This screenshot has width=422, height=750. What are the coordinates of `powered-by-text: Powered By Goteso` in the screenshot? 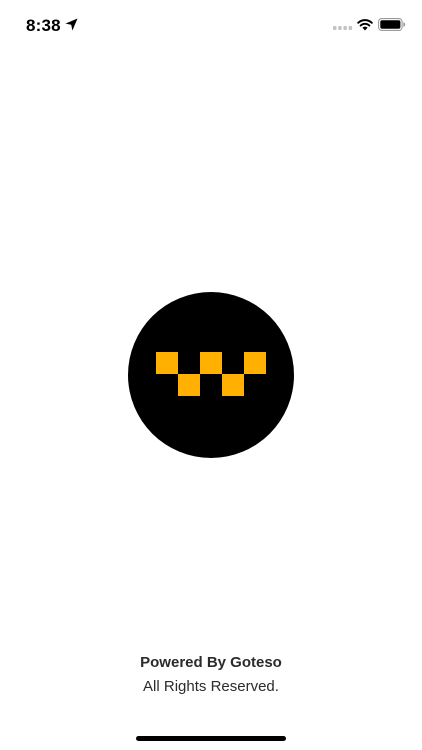 It's located at (211, 662).